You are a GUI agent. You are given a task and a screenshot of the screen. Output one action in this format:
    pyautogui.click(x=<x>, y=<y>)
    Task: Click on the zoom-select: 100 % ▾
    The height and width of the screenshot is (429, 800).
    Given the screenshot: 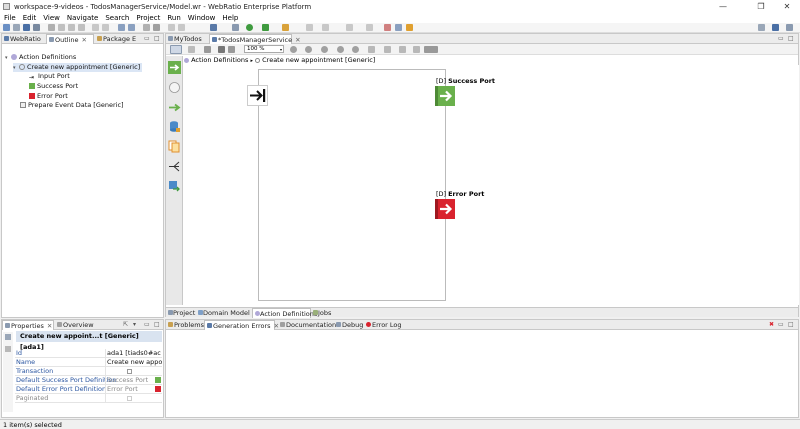 What is the action you would take?
    pyautogui.click(x=264, y=49)
    